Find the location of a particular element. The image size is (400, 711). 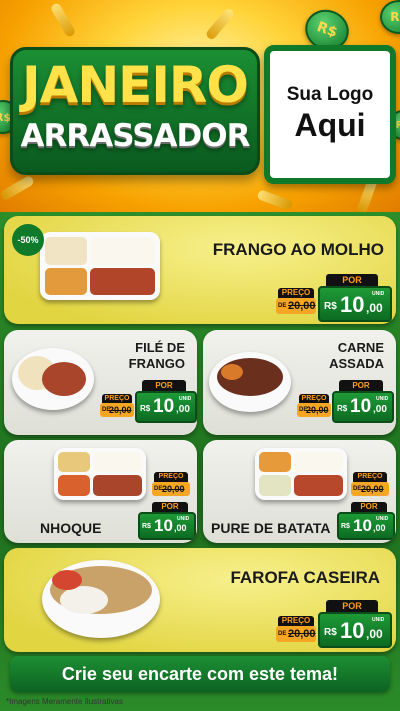

product-card-nhoque: NHOQUE PREÇO DE 20,00 POR R$ 10 ,00 UNID is located at coordinates (100, 491).